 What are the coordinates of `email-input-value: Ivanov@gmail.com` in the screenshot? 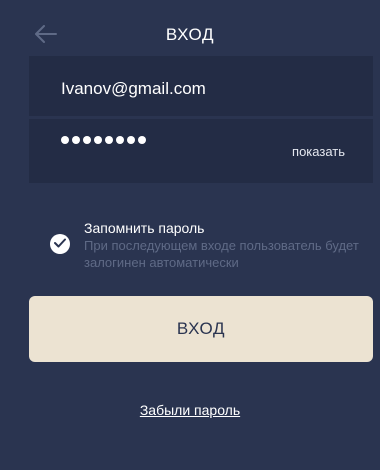 It's located at (133, 89).